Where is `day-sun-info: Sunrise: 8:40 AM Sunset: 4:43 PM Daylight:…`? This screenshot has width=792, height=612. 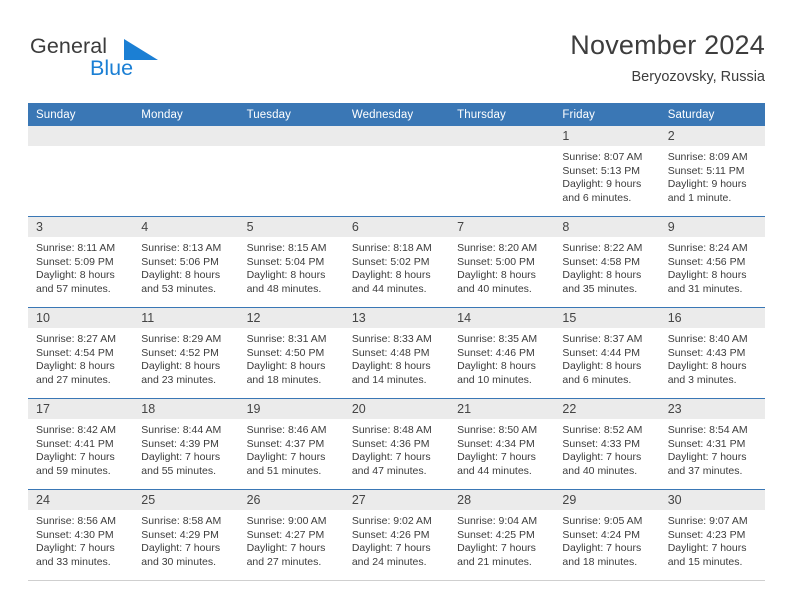
day-sun-info: Sunrise: 8:40 AM Sunset: 4:43 PM Daylight:… is located at coordinates (712, 357).